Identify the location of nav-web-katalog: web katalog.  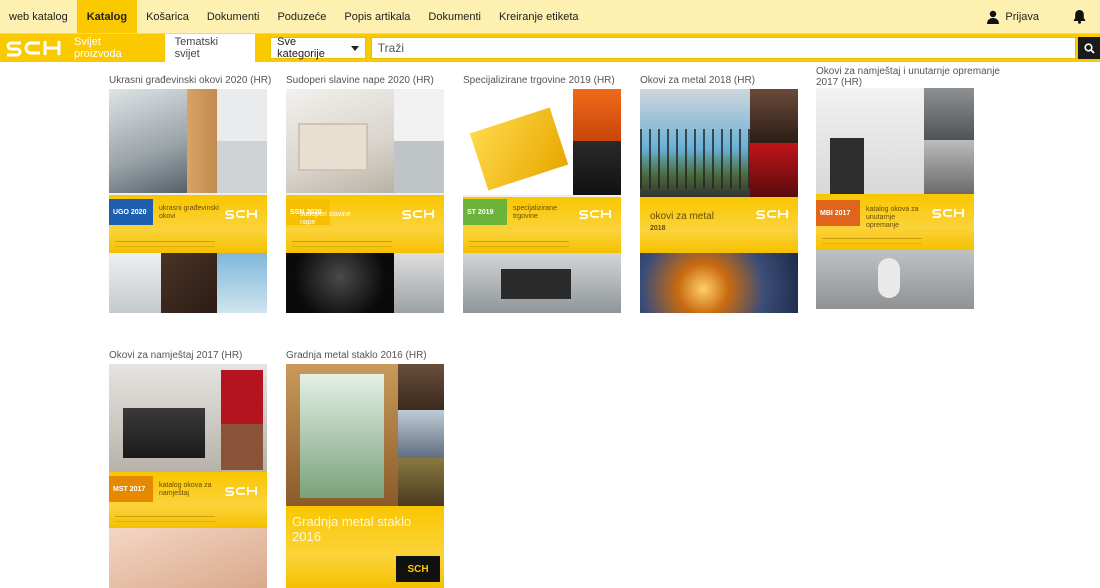
(38, 16).